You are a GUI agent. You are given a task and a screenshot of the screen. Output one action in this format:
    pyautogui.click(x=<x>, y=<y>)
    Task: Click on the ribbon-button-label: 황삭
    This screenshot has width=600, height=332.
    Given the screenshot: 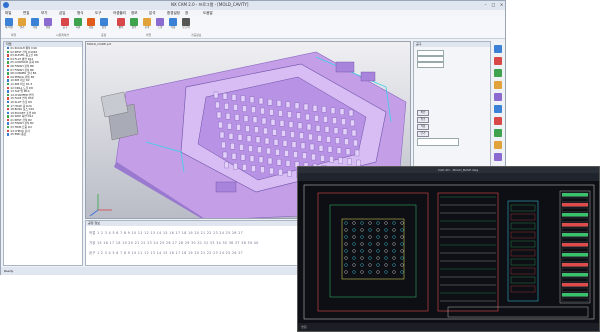 What is the action you would take?
    pyautogui.click(x=121, y=27)
    